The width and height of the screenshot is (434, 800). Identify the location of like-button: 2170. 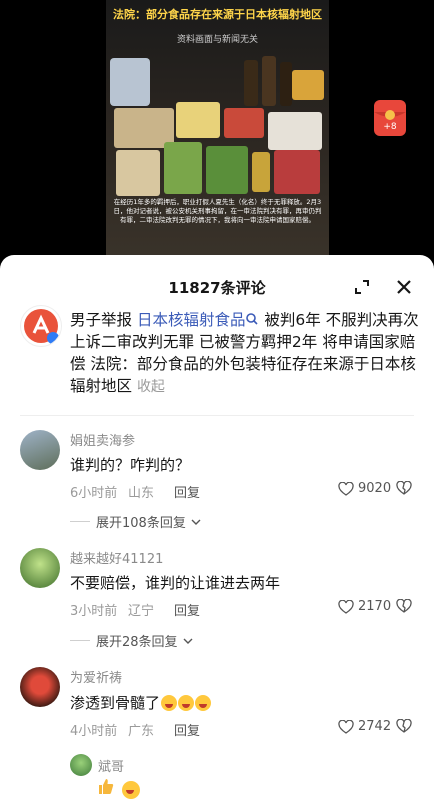
(364, 606).